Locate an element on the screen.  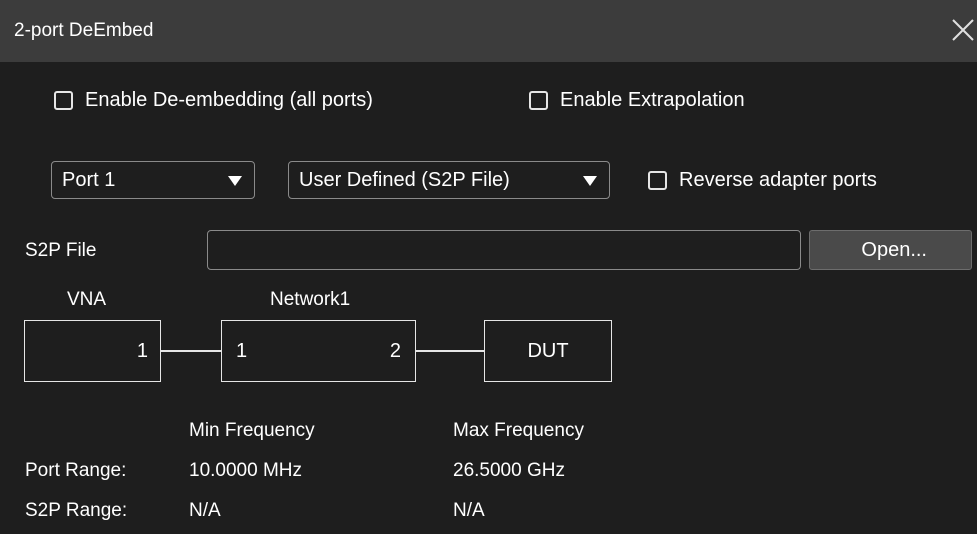
enable-deembedding-option: Enable De-embedding (all ports) is located at coordinates (213, 100).